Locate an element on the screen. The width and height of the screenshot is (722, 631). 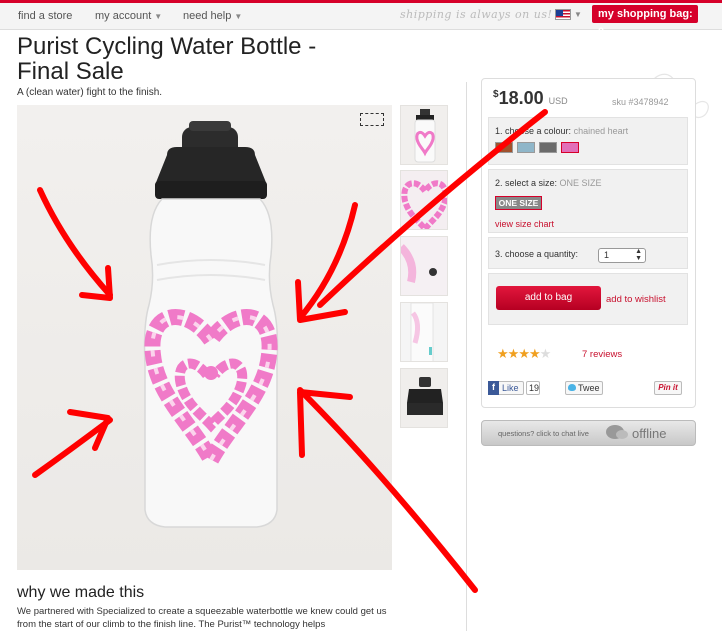
size-chart-link: view size chart is located at coordinates (524, 224).